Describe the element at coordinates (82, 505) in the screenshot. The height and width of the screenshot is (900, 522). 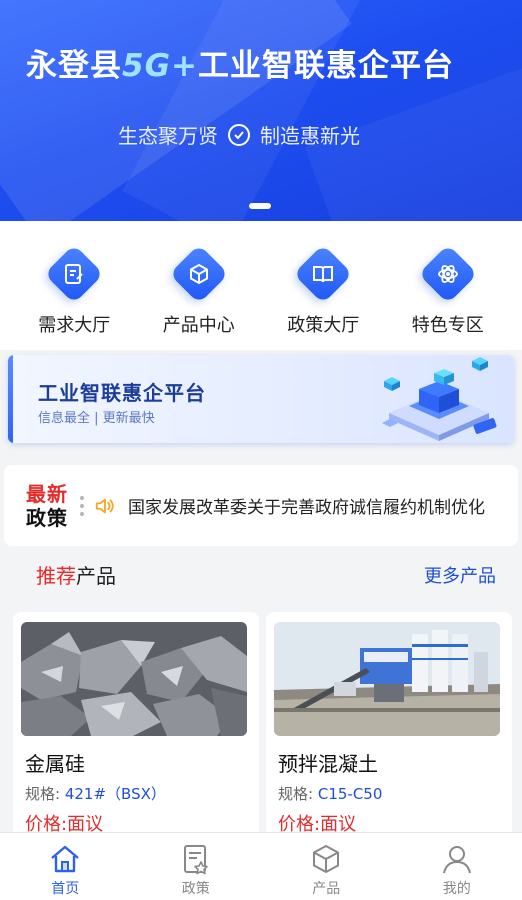
I see `divider-dots` at that location.